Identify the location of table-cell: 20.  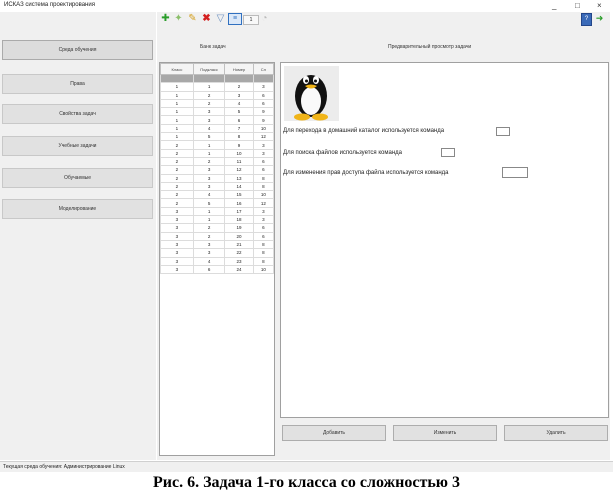
(239, 236).